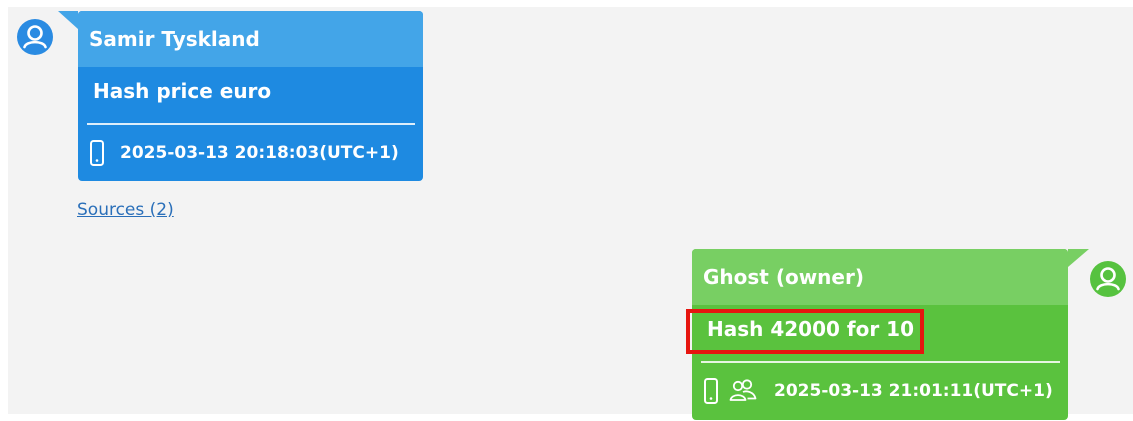 This screenshot has width=1133, height=421. I want to click on message-footer: 2025-03-13 20:18:03(UTC+1), so click(250, 153).